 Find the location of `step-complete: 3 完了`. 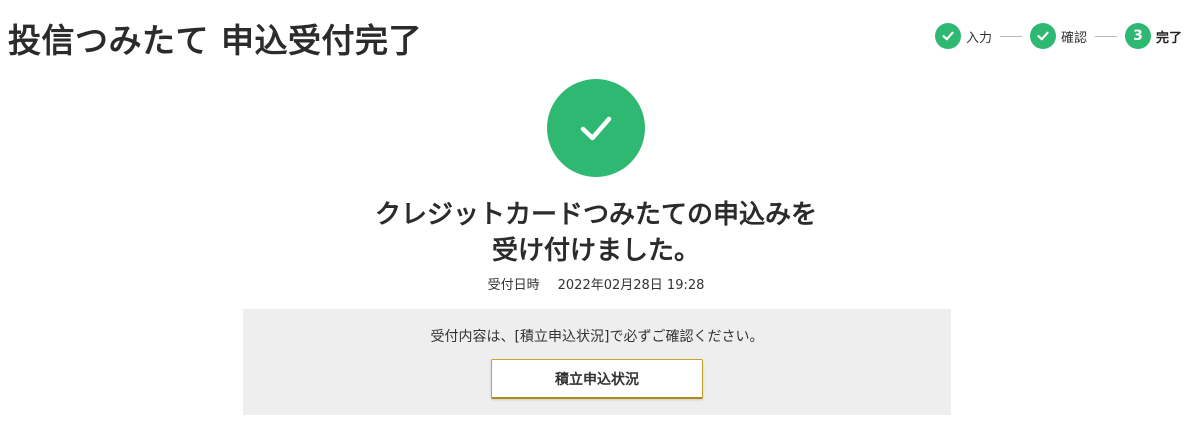

step-complete: 3 完了 is located at coordinates (1153, 36).